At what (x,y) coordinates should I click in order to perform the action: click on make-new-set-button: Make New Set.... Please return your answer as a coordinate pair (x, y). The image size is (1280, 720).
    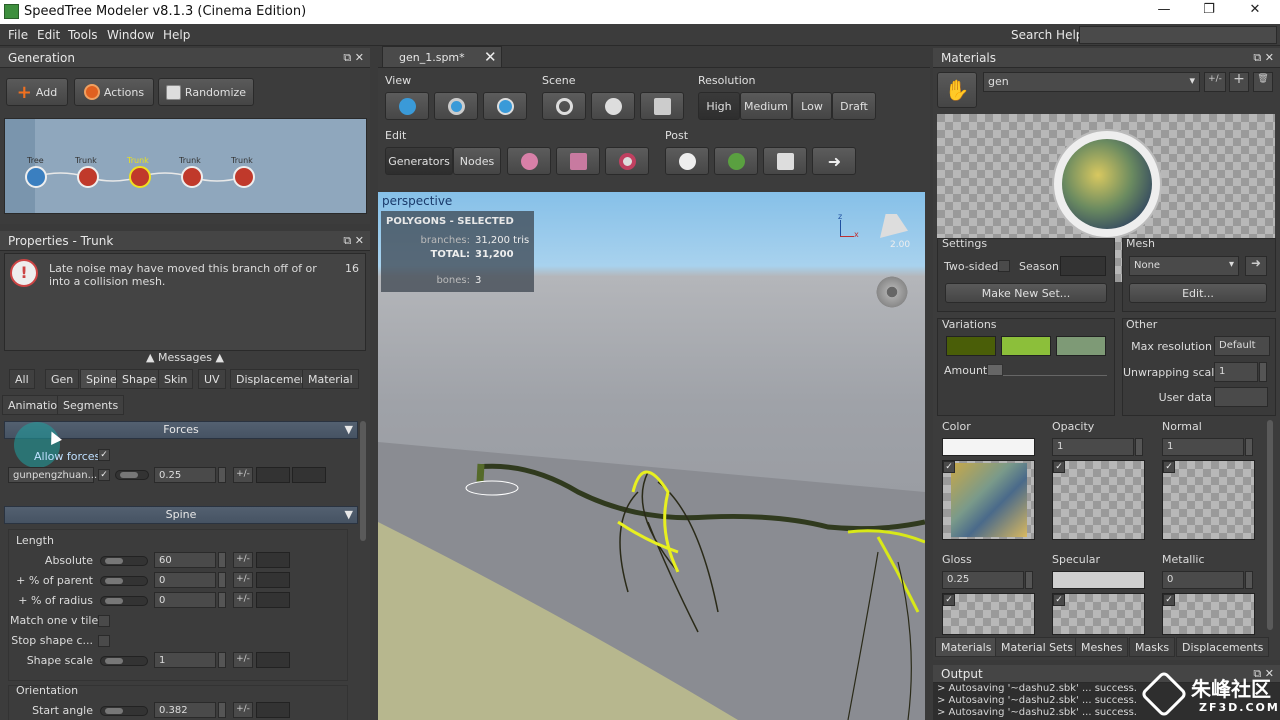
    Looking at the image, I should click on (1026, 293).